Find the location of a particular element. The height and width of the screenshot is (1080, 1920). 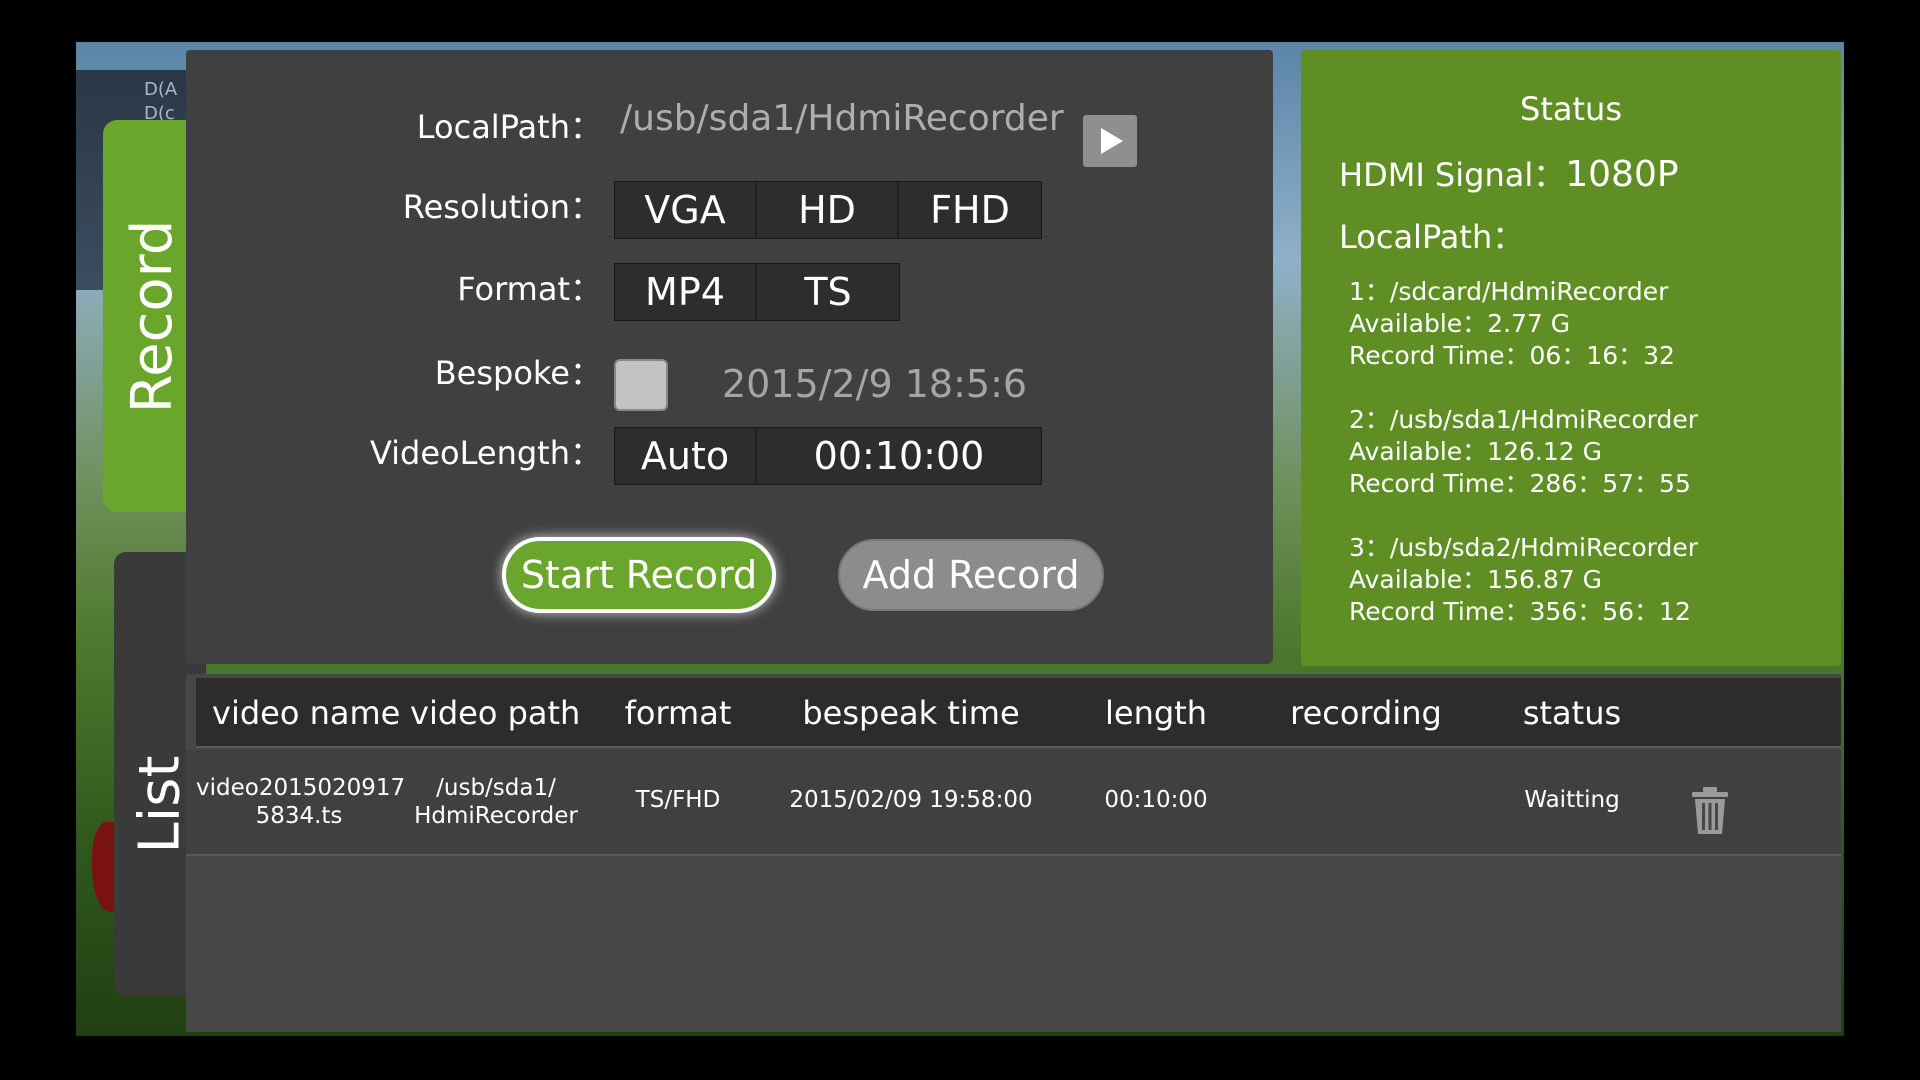

hdmi-signal: HDMI Signal：1080P is located at coordinates (1509, 173).